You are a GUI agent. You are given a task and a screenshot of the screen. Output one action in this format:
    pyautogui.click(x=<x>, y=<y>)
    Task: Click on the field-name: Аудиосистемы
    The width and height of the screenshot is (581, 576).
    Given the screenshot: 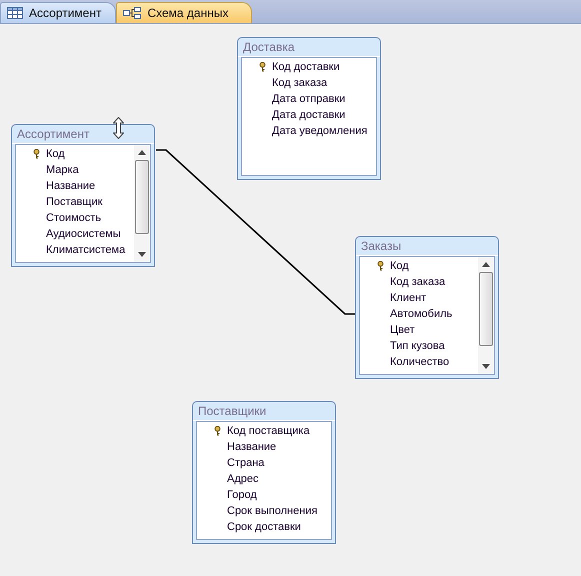 What is the action you would take?
    pyautogui.click(x=83, y=234)
    